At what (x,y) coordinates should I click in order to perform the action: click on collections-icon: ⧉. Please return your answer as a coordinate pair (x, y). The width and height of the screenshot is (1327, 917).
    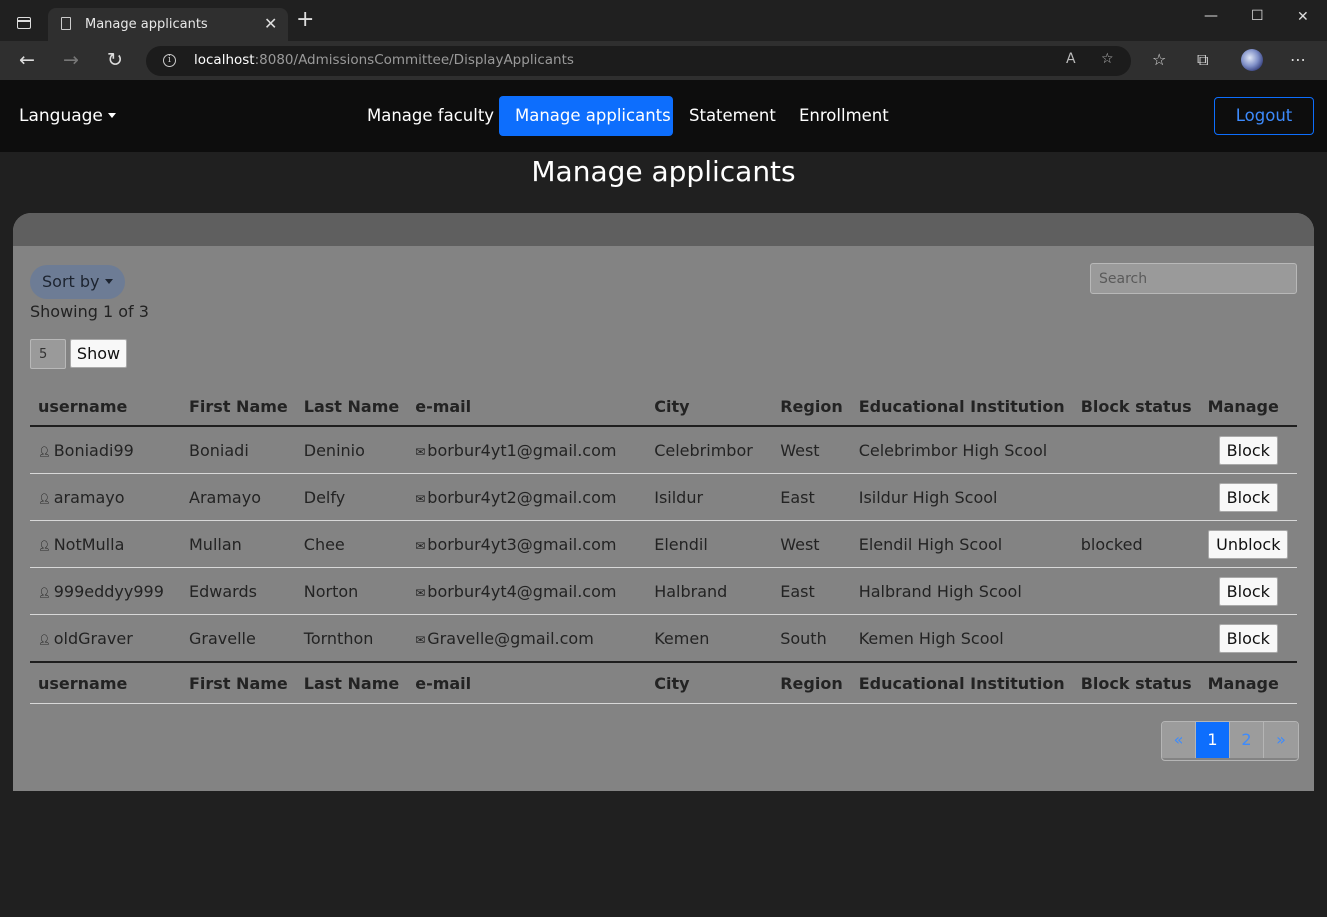
    Looking at the image, I should click on (1202, 60).